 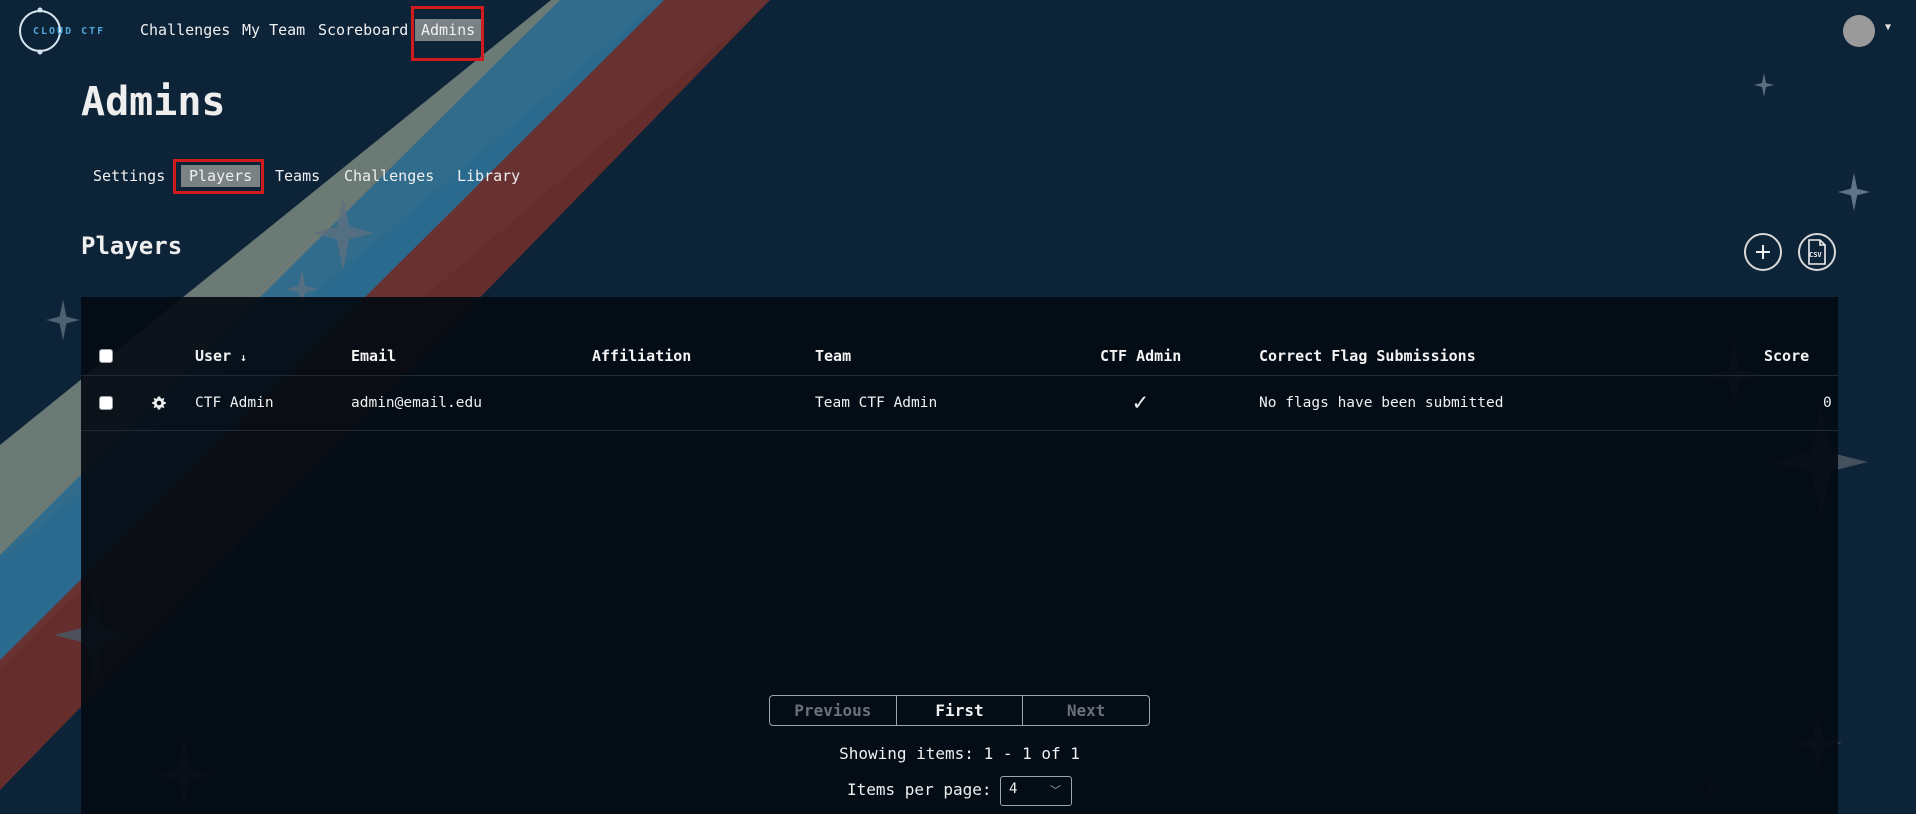 What do you see at coordinates (243, 357) in the screenshot?
I see `sort-down-icon: ↓` at bounding box center [243, 357].